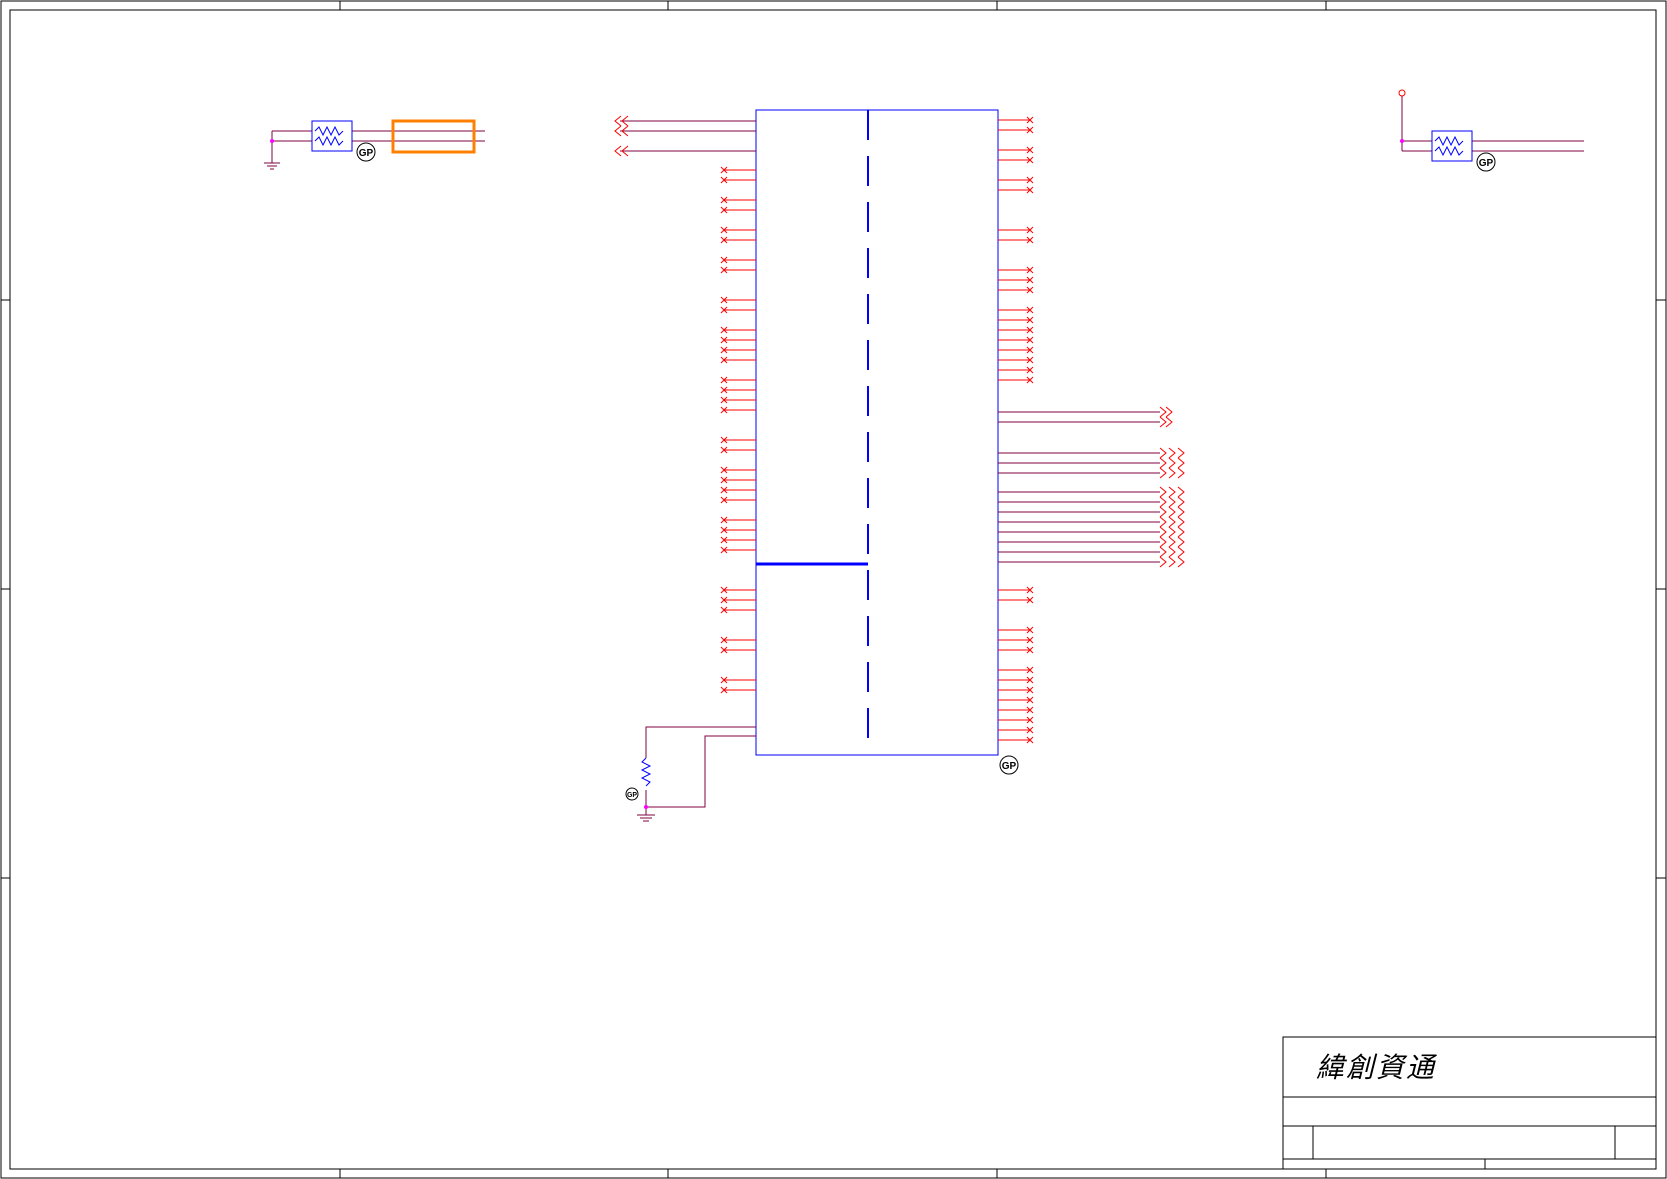  What do you see at coordinates (272, 166) in the screenshot?
I see `ground-symbol-left` at bounding box center [272, 166].